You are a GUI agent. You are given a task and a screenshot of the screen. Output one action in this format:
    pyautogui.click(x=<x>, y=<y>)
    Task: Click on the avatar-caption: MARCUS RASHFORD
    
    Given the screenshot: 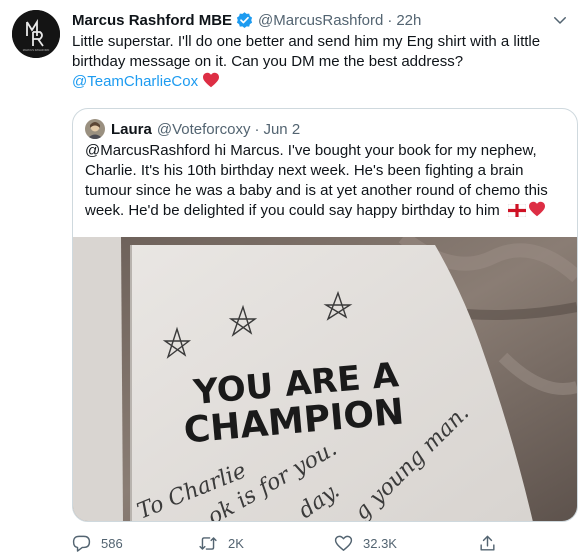 What is the action you would take?
    pyautogui.click(x=36, y=50)
    